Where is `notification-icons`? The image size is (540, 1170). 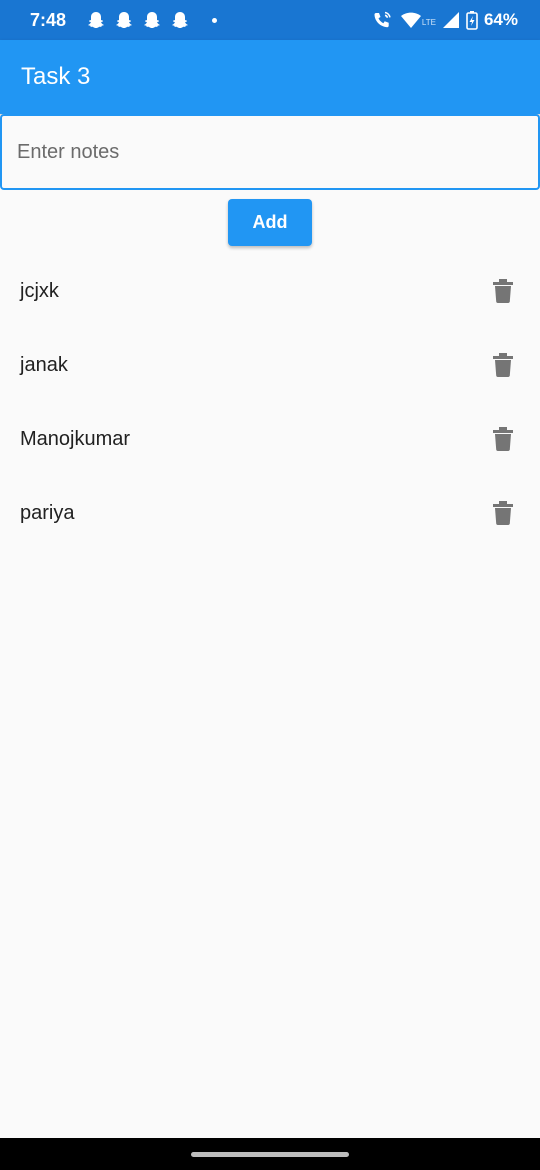
notification-icons is located at coordinates (152, 20).